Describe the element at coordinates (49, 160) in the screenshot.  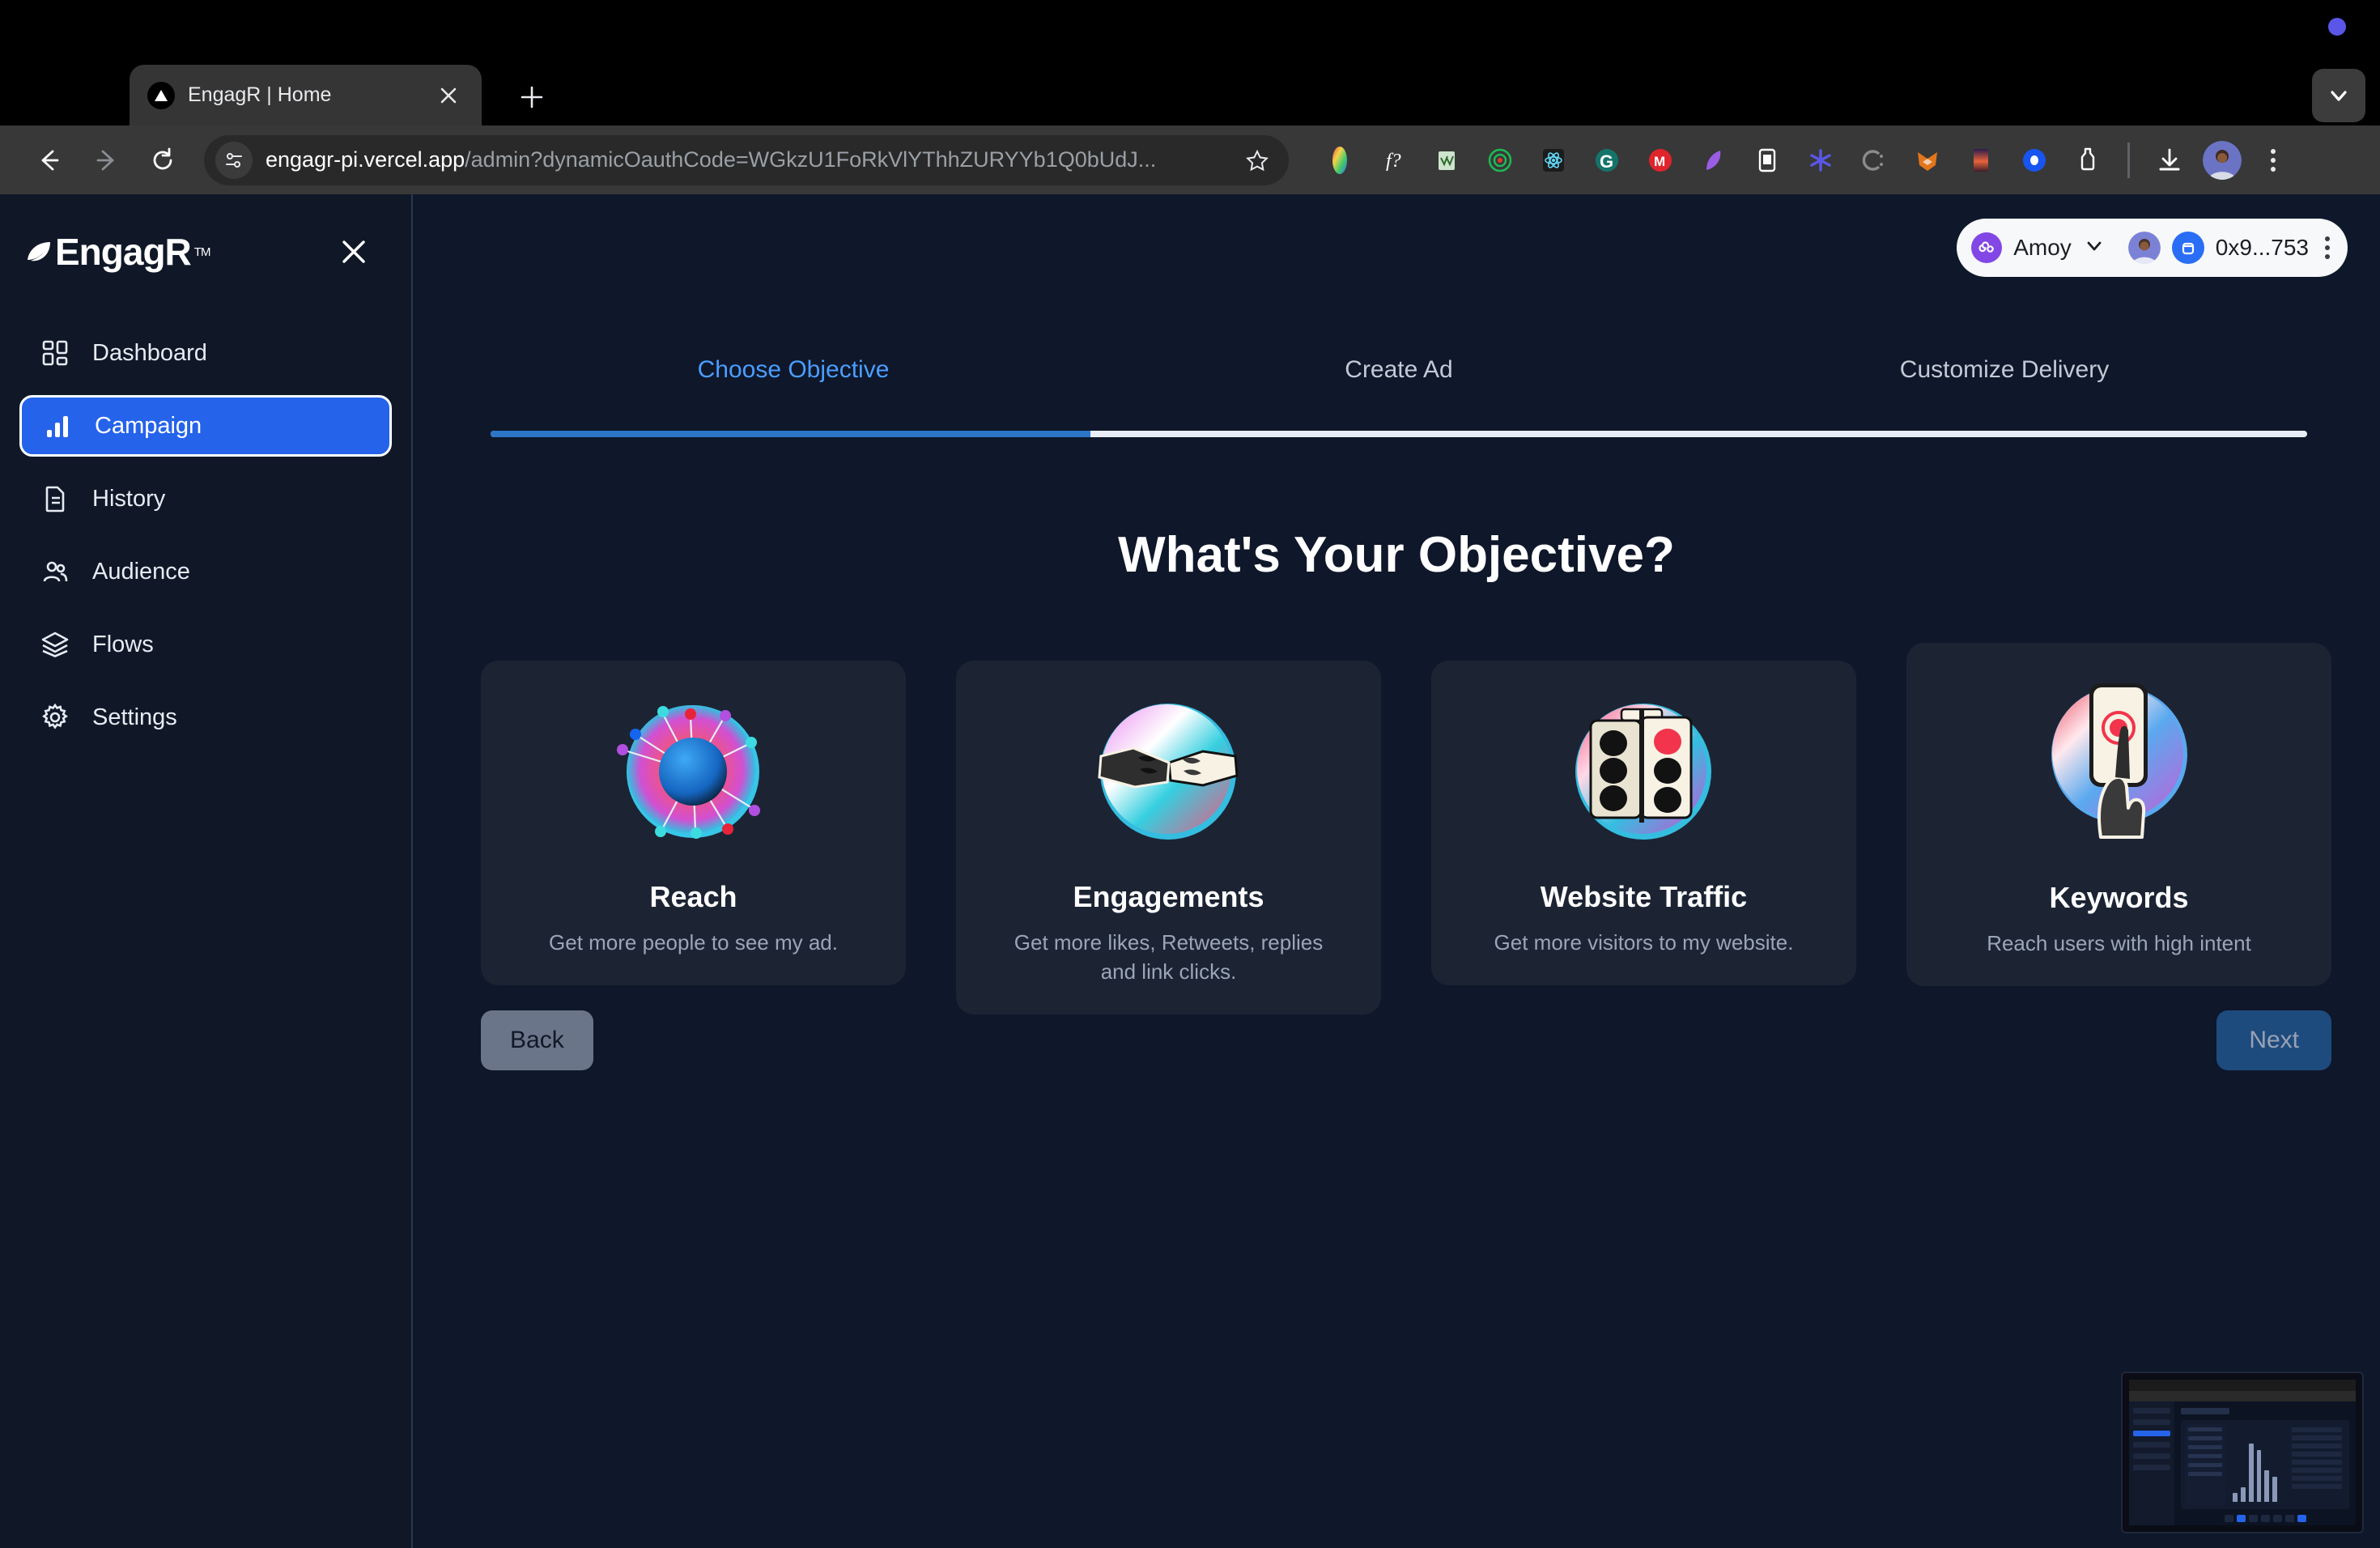
I see `back-arrow-icon` at that location.